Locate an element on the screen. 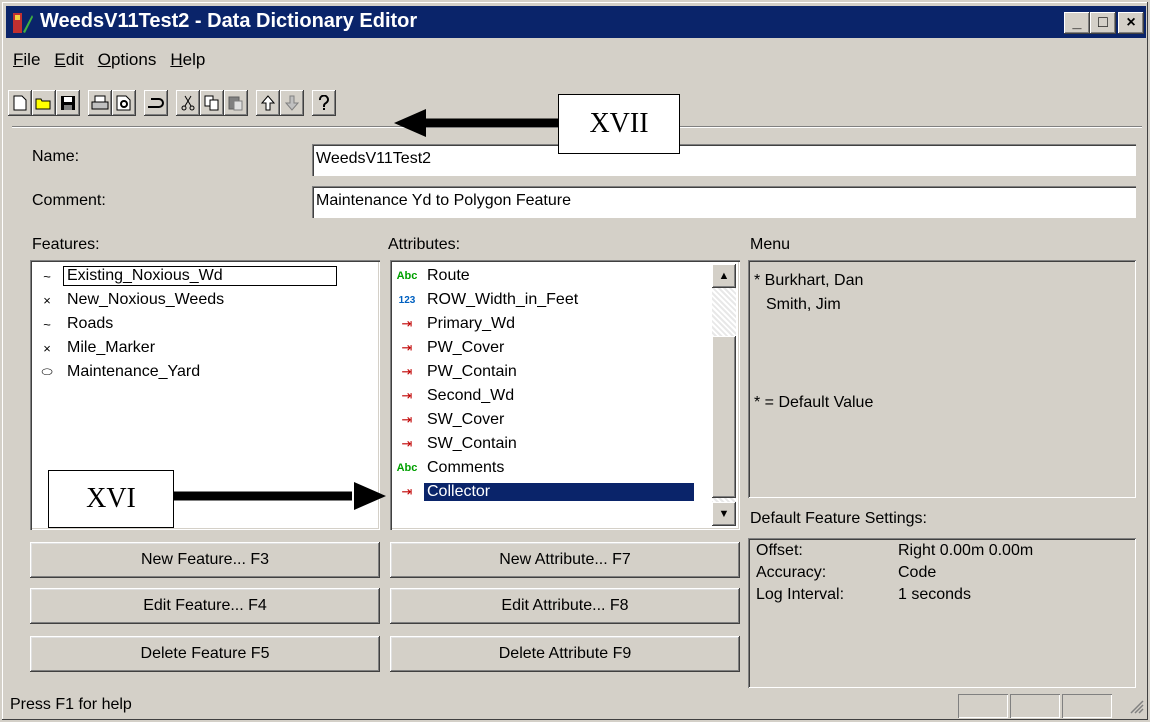 The image size is (1150, 722). callout-xvii: XVII is located at coordinates (619, 124).